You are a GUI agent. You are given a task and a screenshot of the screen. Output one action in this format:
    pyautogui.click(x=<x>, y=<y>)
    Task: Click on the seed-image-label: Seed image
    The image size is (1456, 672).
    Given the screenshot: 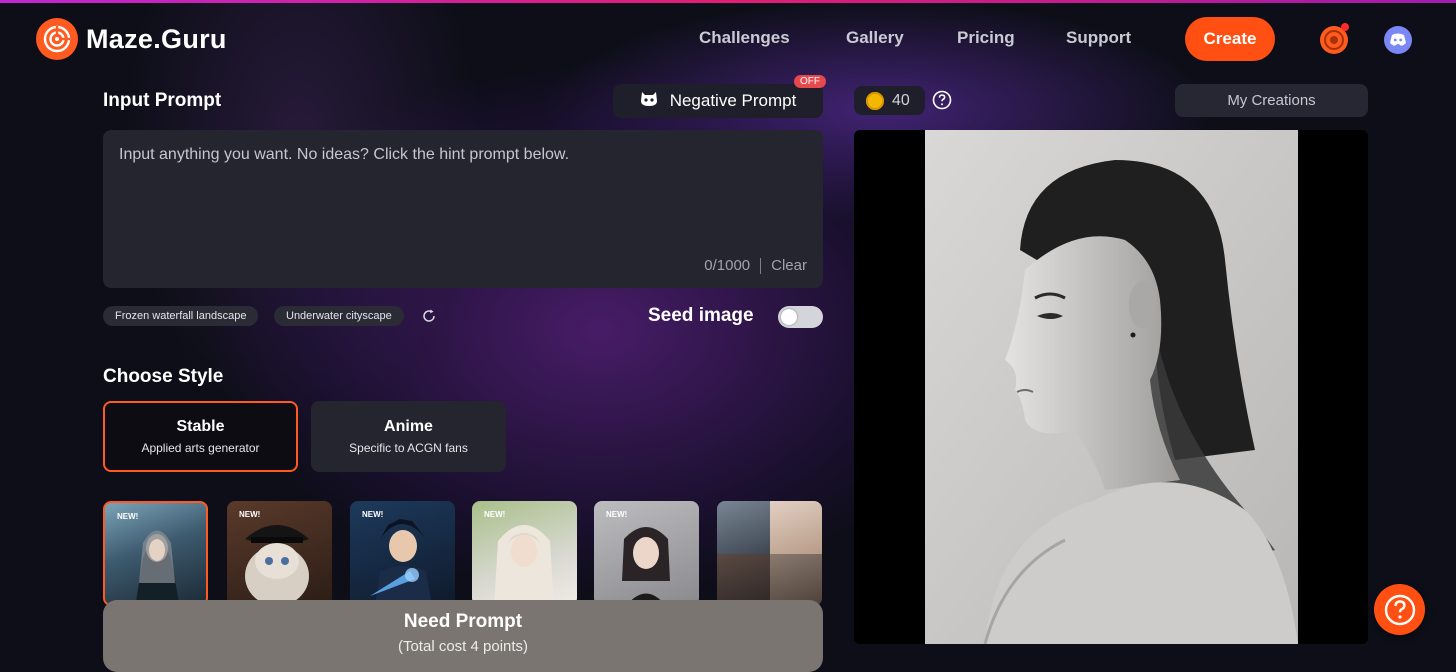 What is the action you would take?
    pyautogui.click(x=701, y=315)
    